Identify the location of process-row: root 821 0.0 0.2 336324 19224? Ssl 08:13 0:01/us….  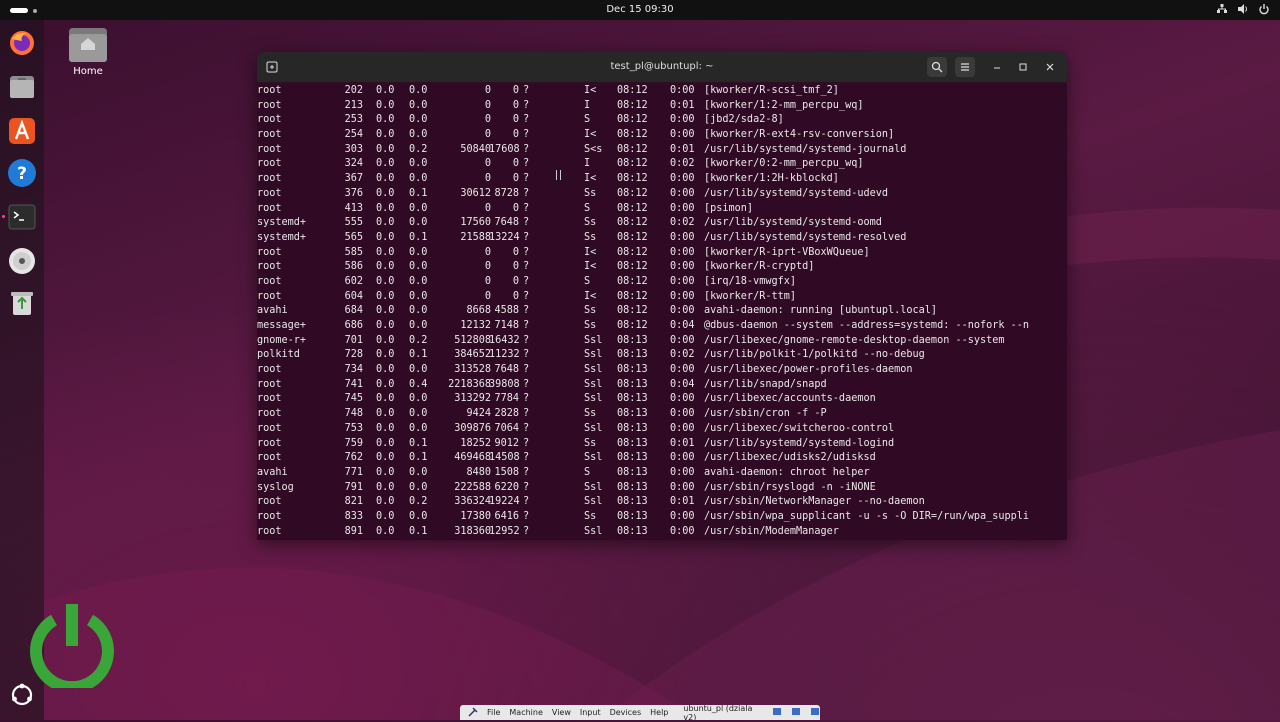
(662, 502).